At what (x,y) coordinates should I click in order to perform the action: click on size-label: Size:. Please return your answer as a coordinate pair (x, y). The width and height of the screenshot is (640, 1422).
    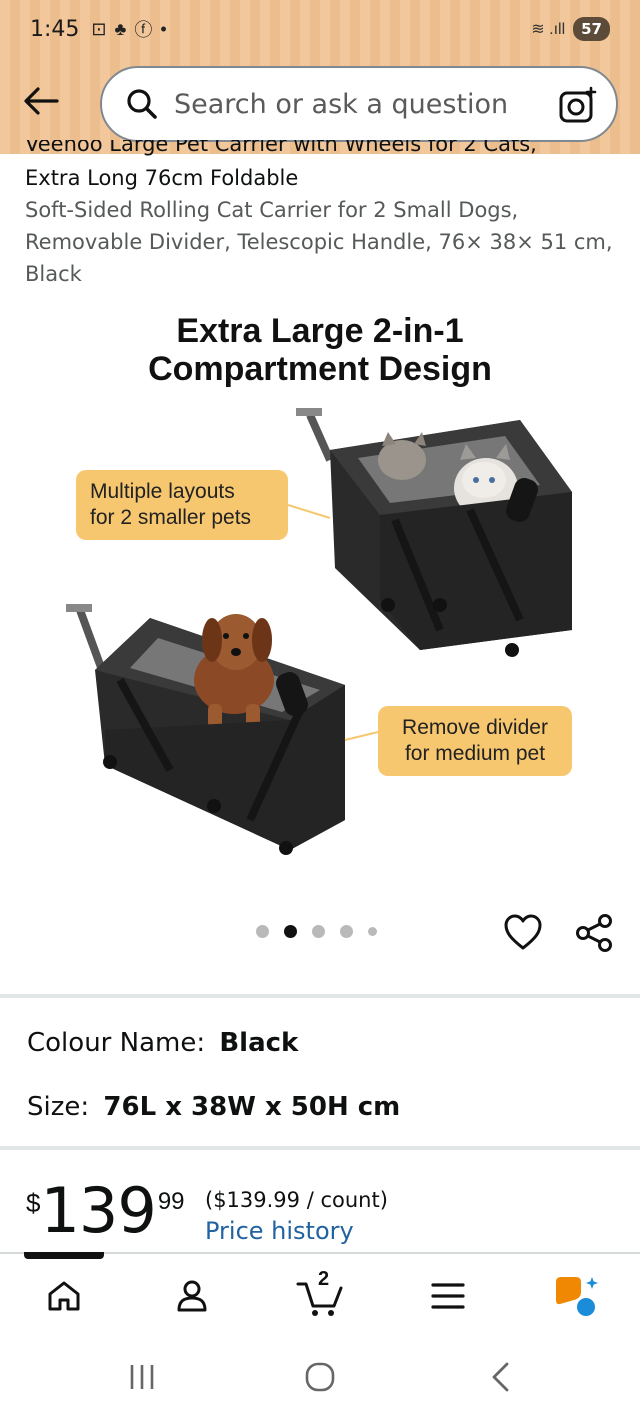
    Looking at the image, I should click on (58, 1107).